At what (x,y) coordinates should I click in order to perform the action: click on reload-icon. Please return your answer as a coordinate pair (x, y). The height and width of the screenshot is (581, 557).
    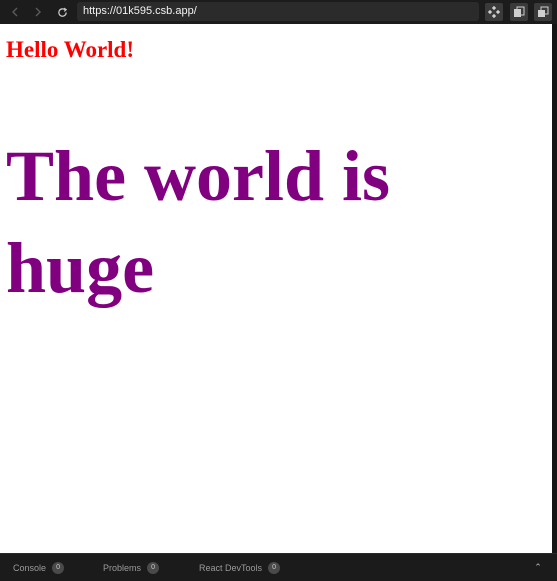
    Looking at the image, I should click on (62, 12).